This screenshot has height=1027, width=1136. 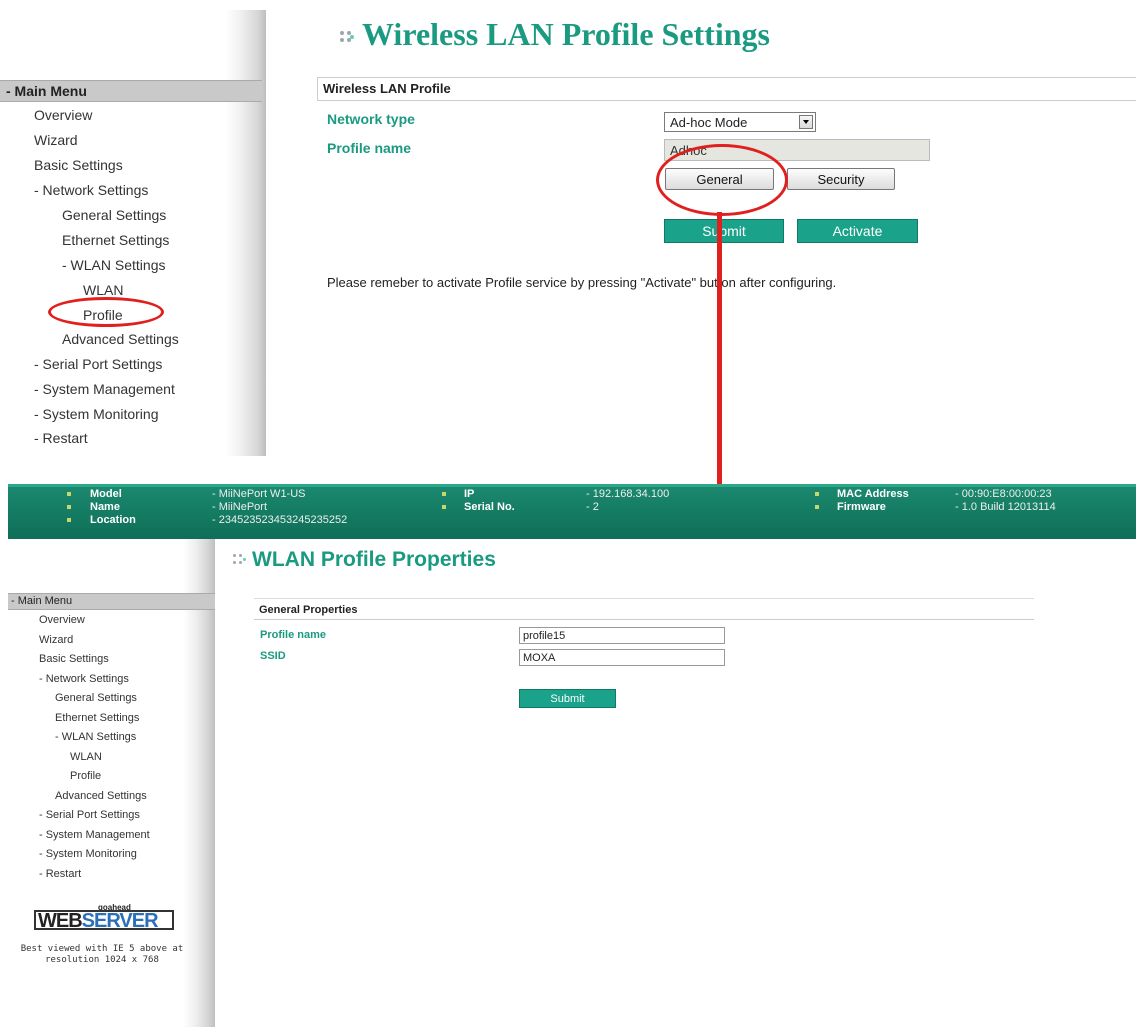 What do you see at coordinates (94, 835) in the screenshot?
I see `bottom-menu-system-management: - System Management` at bounding box center [94, 835].